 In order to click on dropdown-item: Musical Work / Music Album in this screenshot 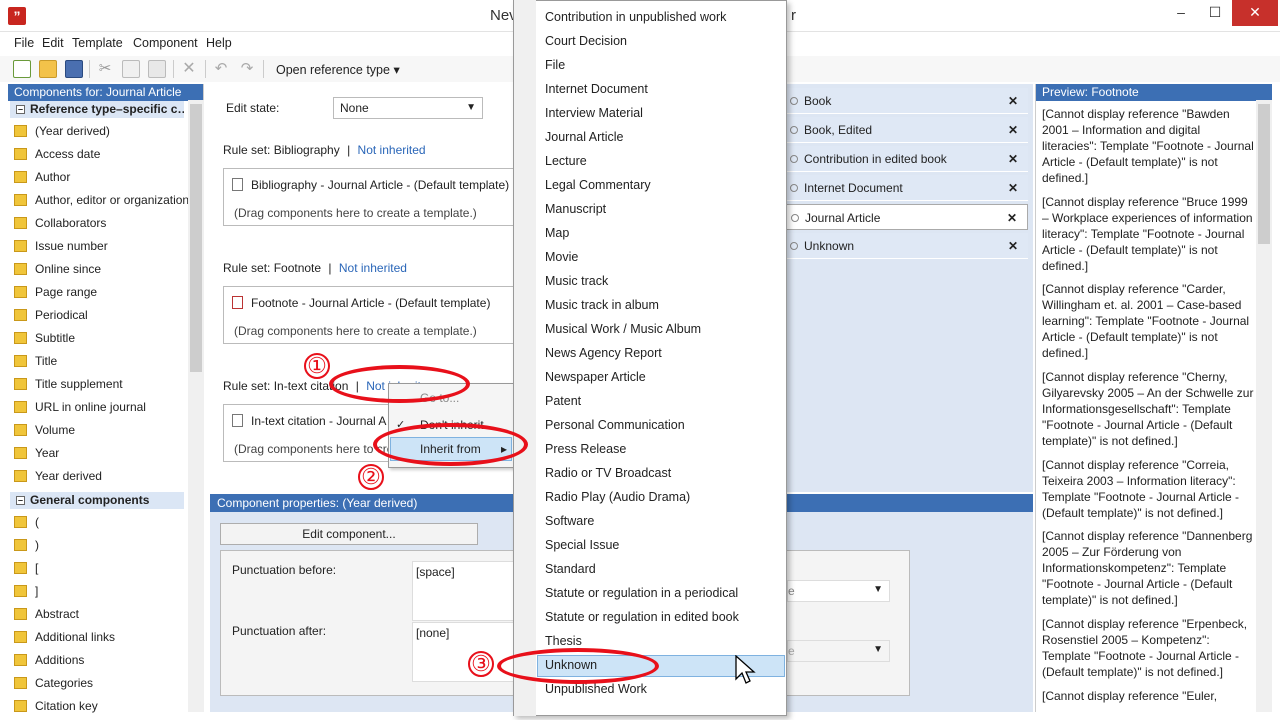, I will do `click(623, 329)`.